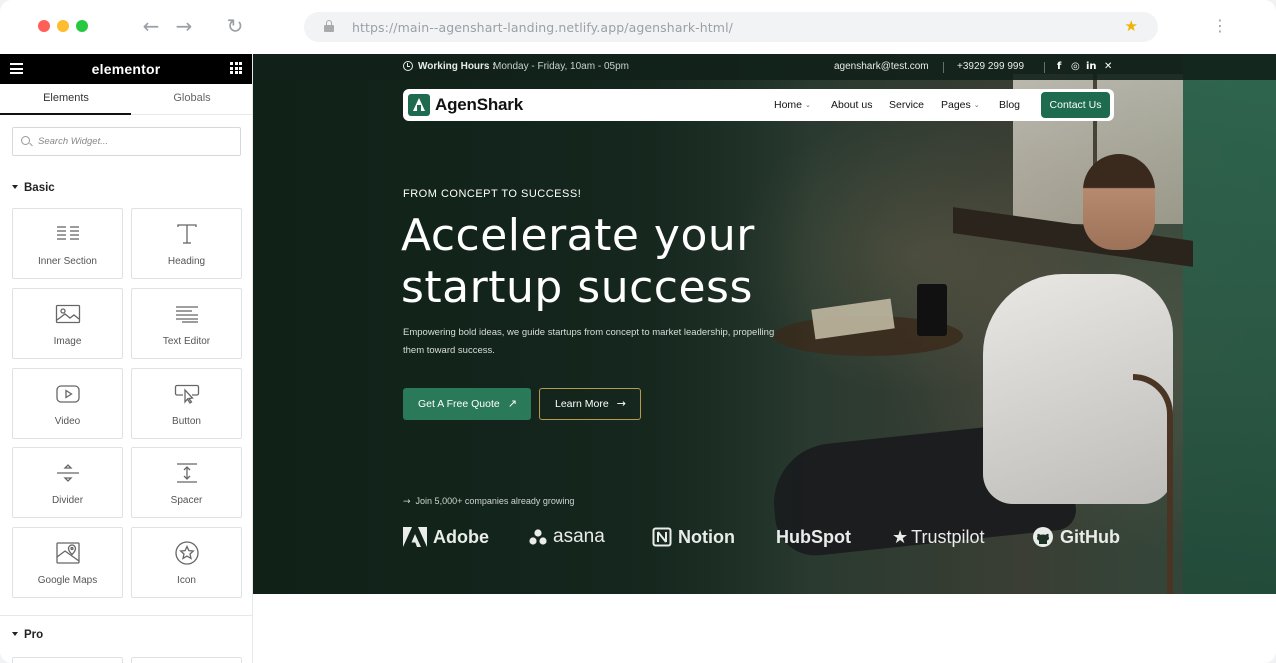 The height and width of the screenshot is (663, 1276). I want to click on widget-label: Image, so click(67, 341).